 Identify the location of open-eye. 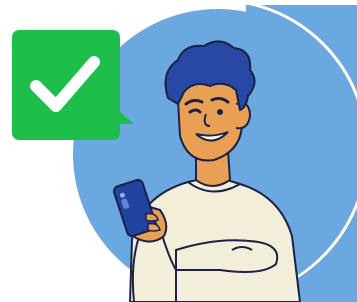
(220, 112).